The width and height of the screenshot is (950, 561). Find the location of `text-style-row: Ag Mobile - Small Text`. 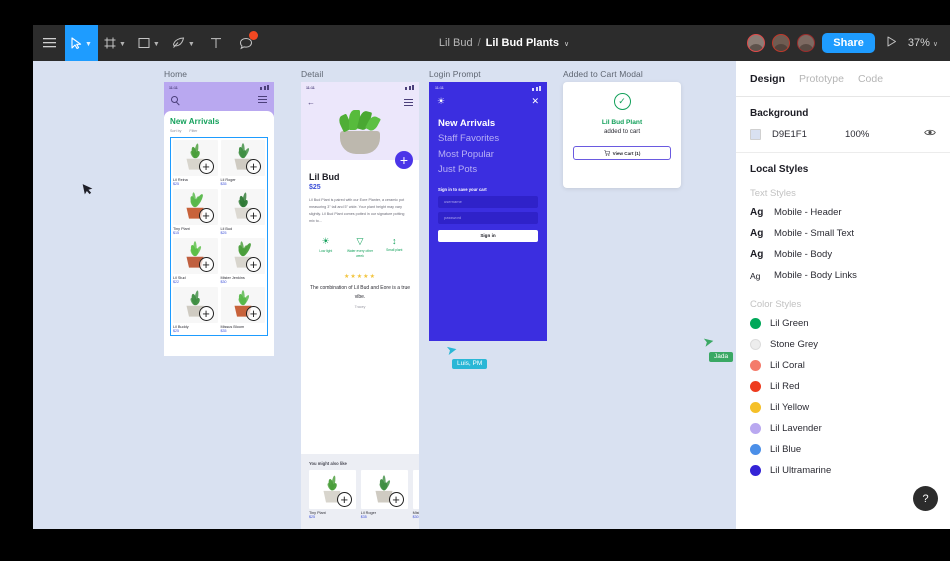

text-style-row: Ag Mobile - Small Text is located at coordinates (843, 233).